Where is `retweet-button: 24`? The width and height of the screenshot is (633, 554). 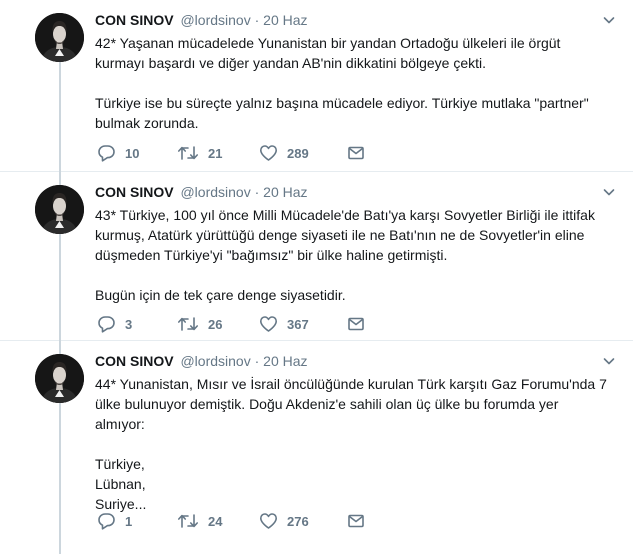 retweet-button: 24 is located at coordinates (218, 521).